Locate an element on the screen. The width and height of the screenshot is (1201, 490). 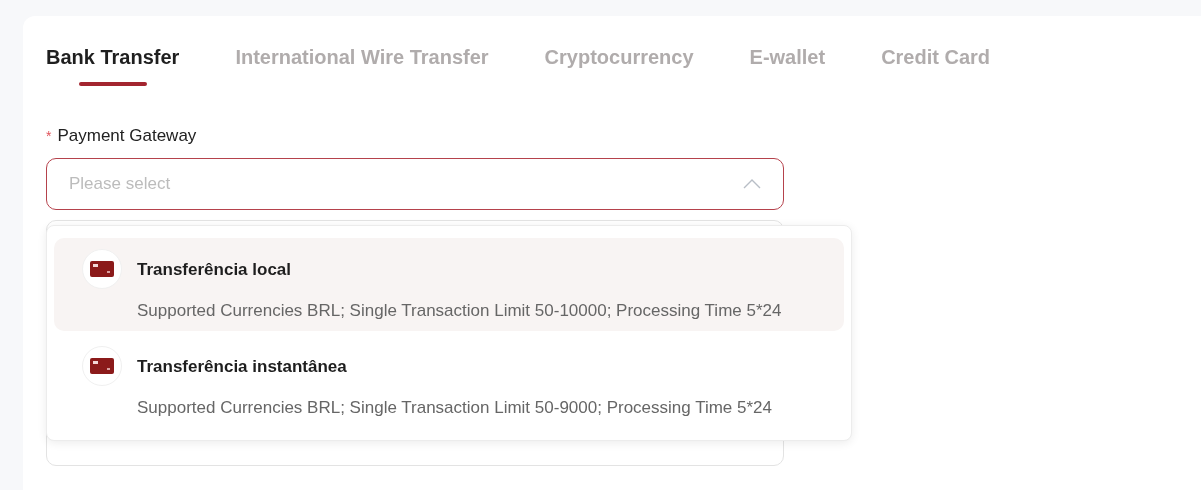
field-label: Payment Gateway is located at coordinates (127, 136).